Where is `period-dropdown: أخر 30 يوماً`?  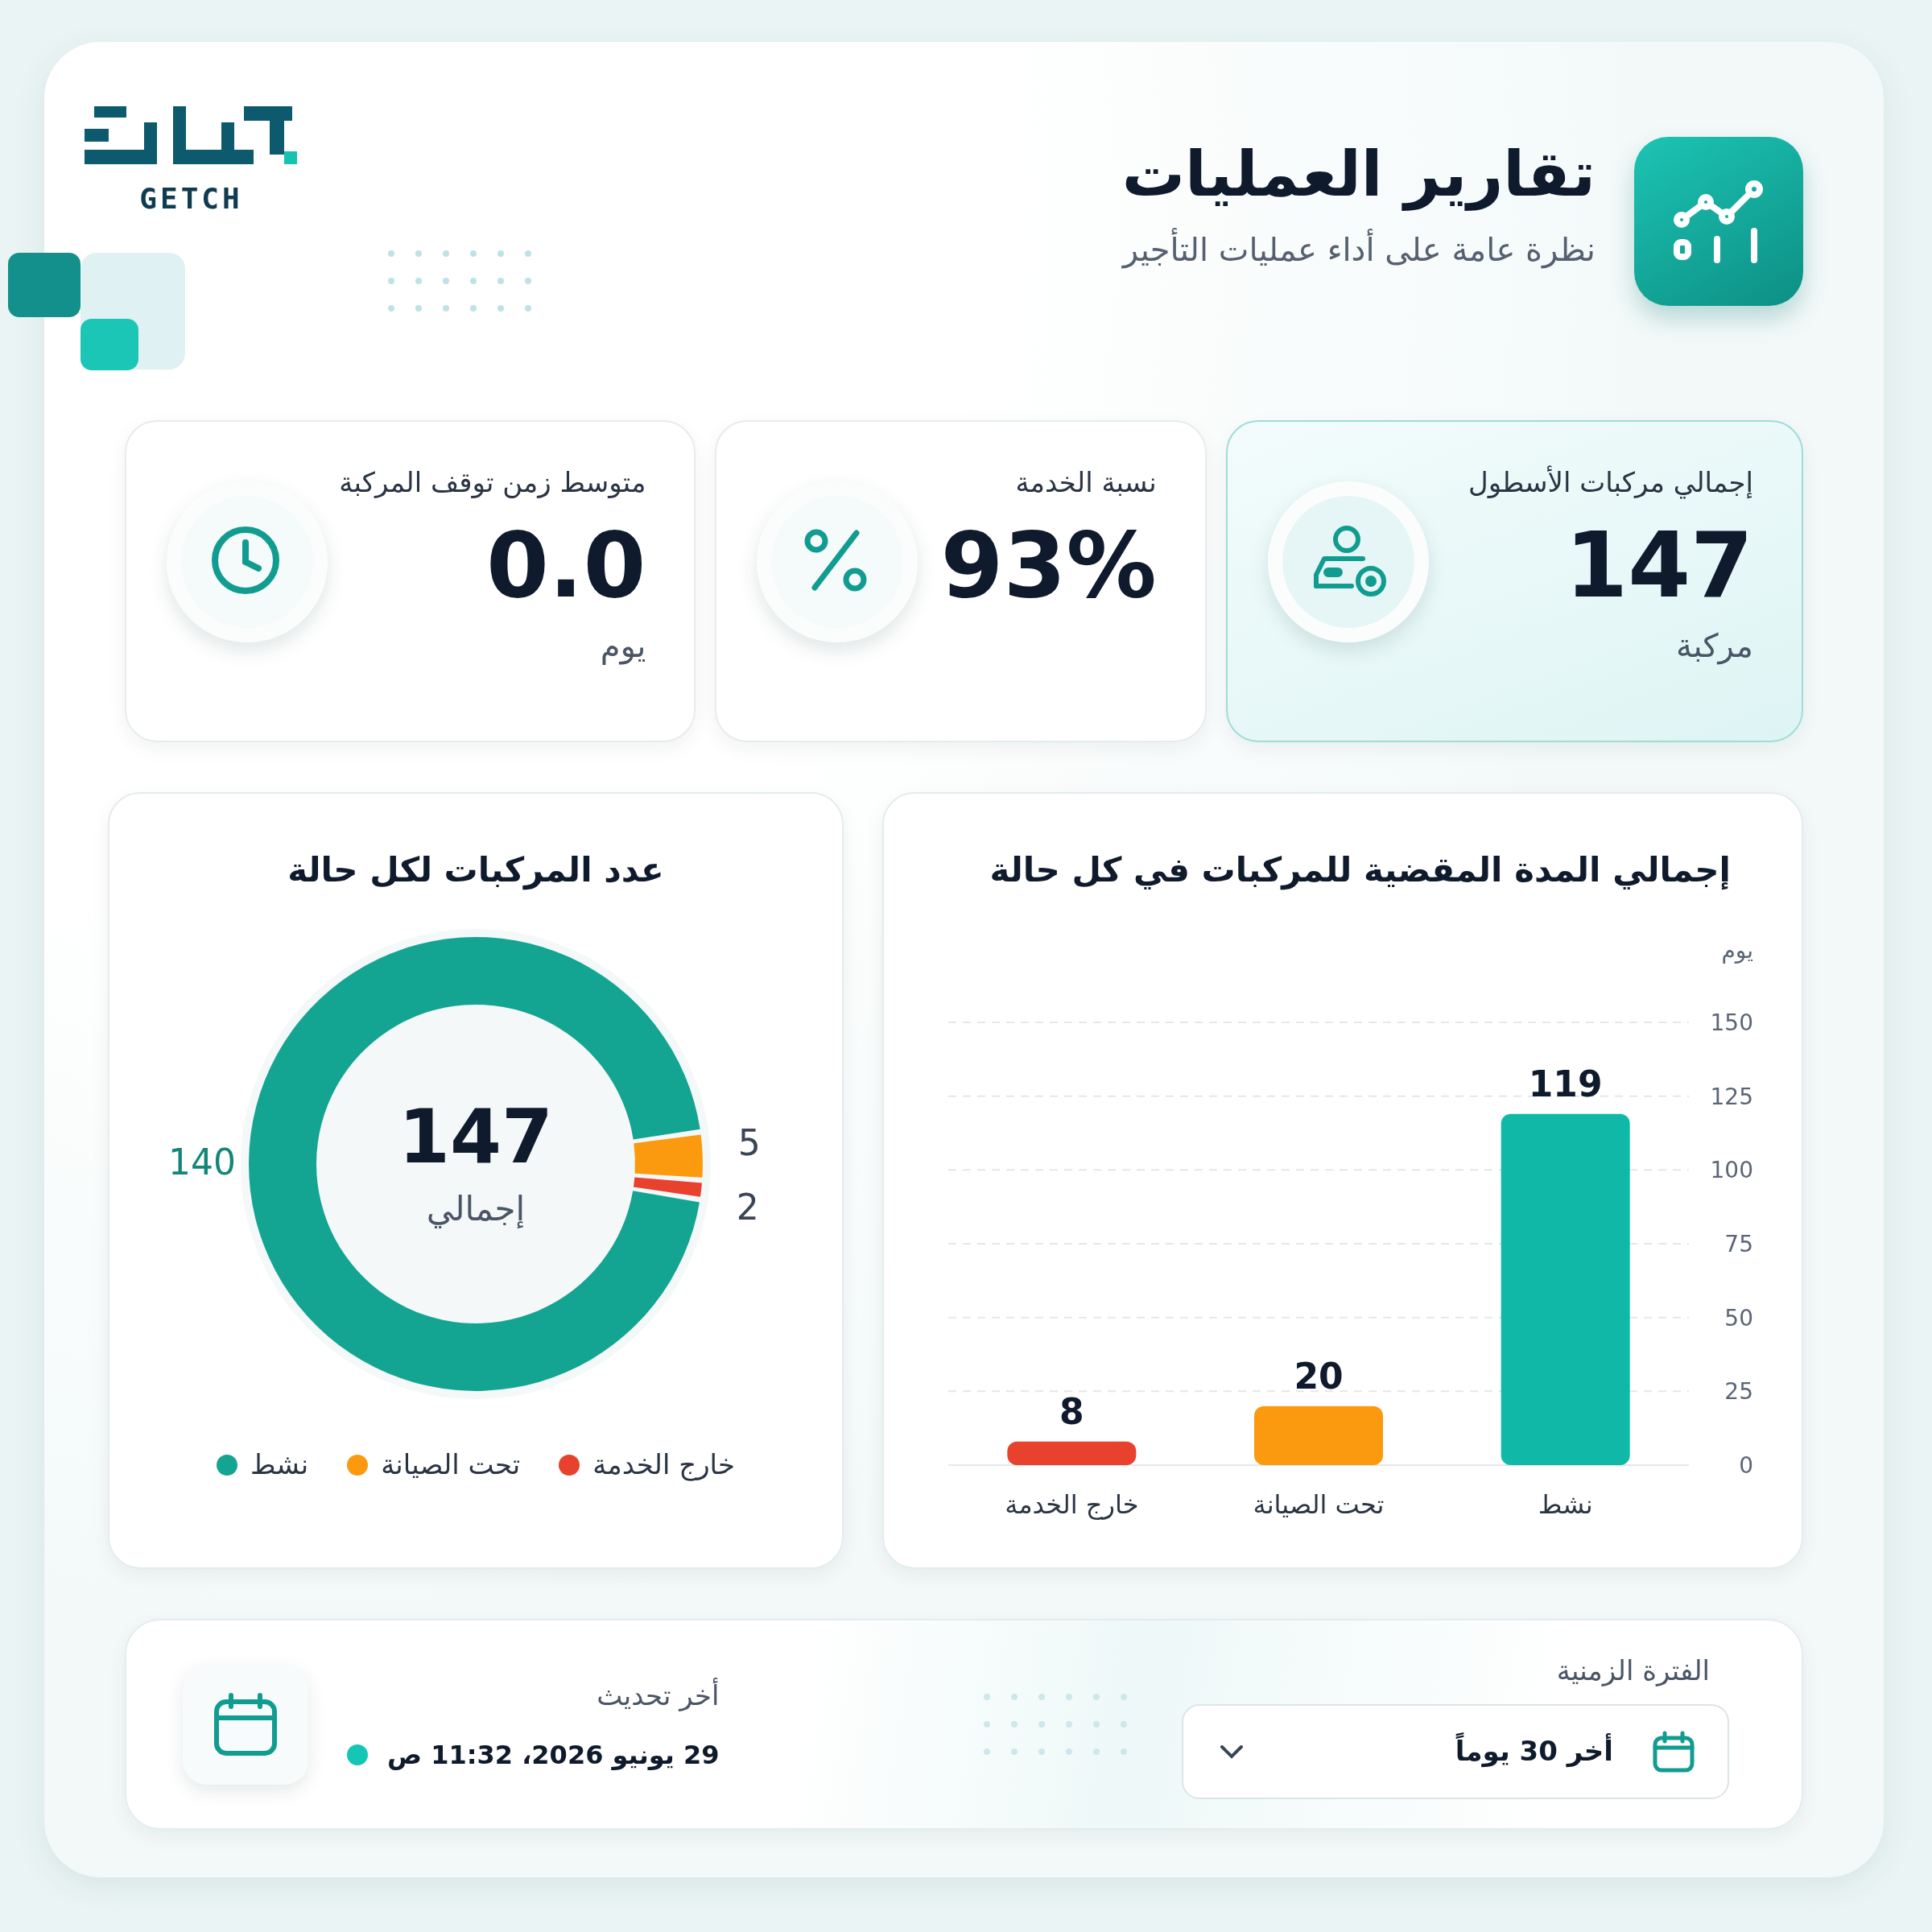
period-dropdown: أخر 30 يوماً is located at coordinates (1455, 1751).